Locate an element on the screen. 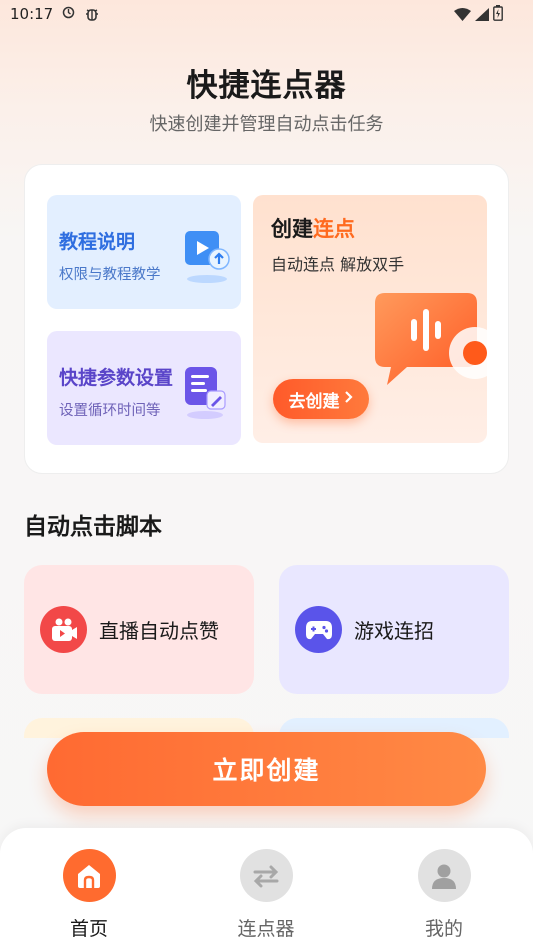 The height and width of the screenshot is (948, 533). signal-icon is located at coordinates (482, 15).